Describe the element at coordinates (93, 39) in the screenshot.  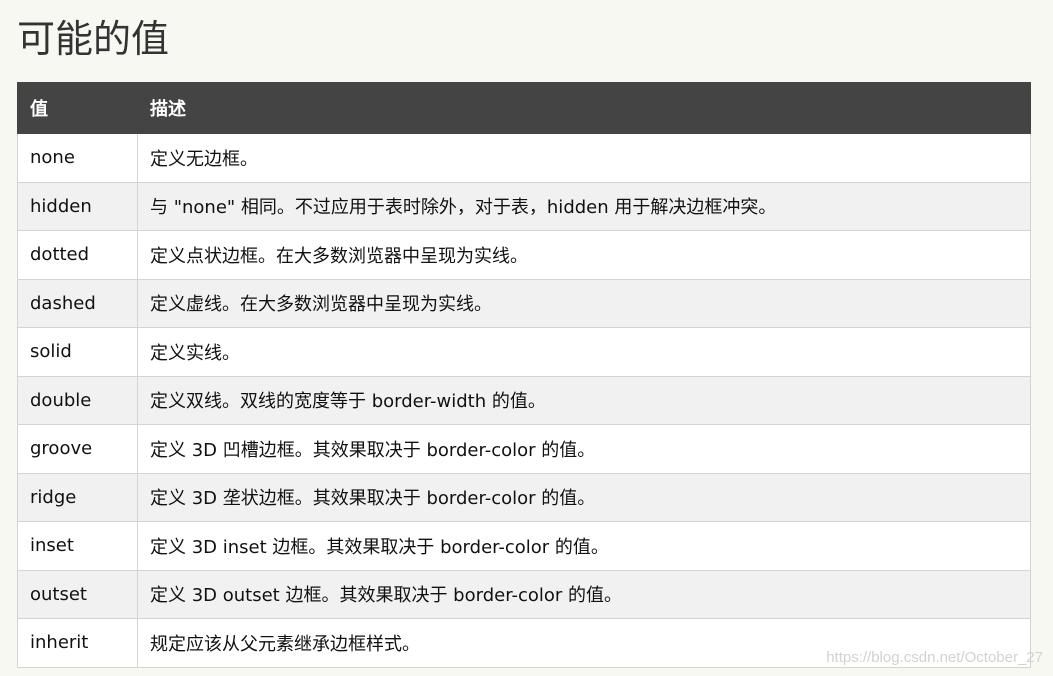
I see `page-title: 可能的值` at that location.